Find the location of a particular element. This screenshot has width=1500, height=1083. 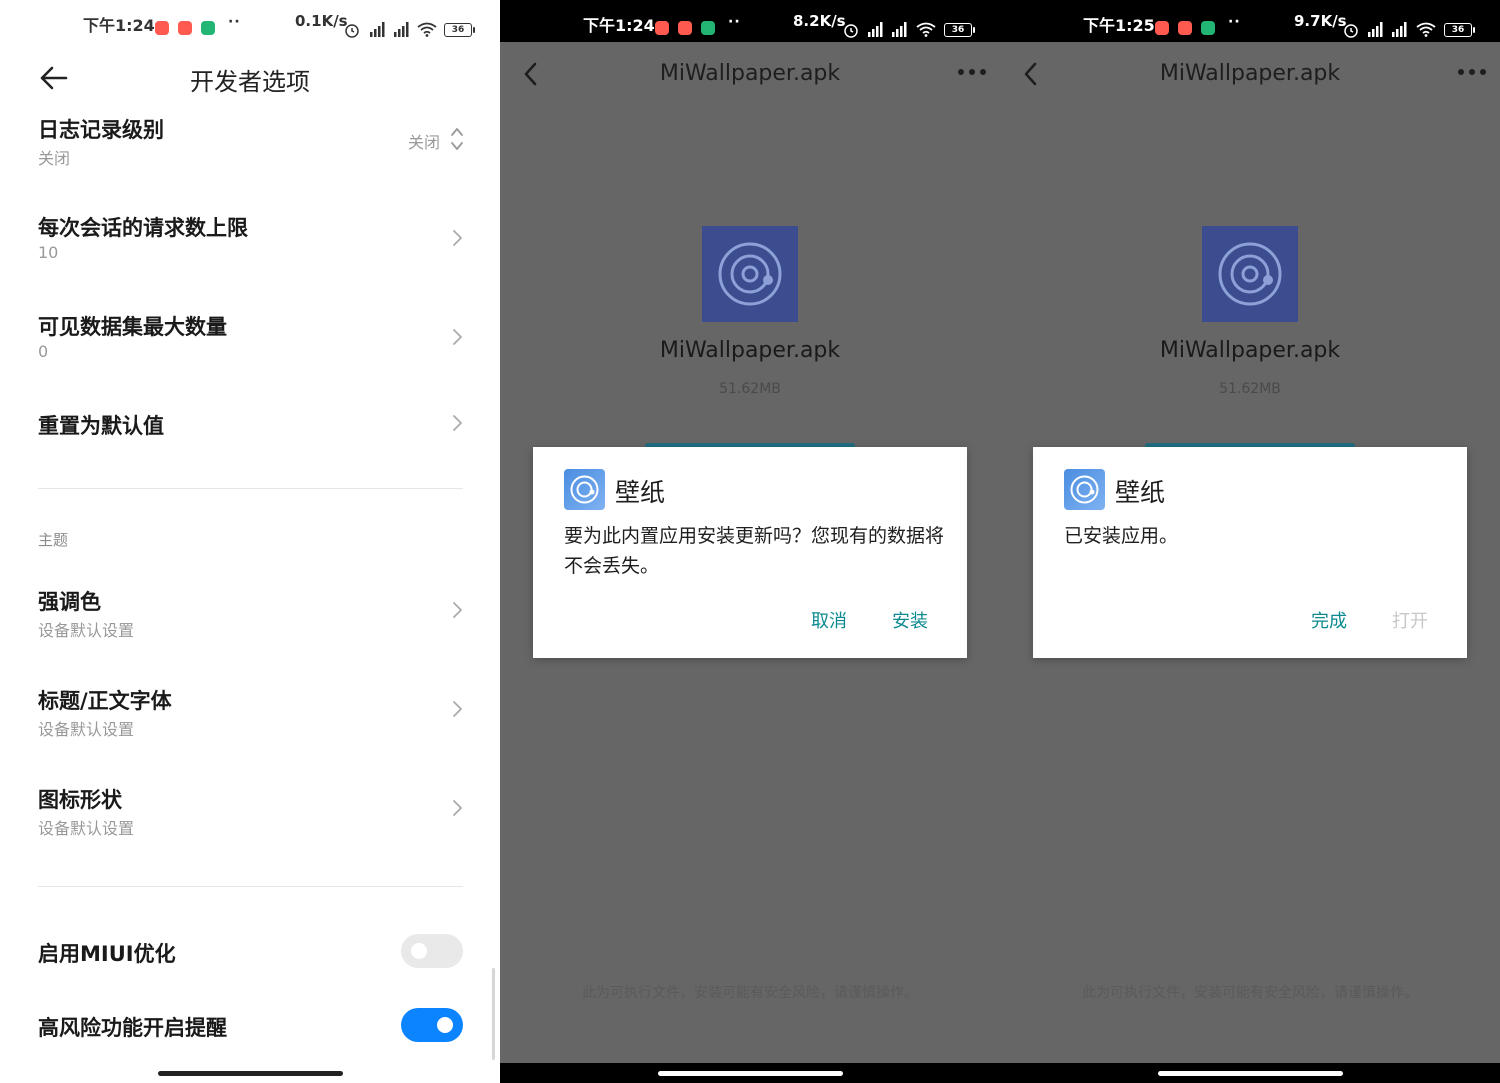

setting-row-log-level: 日志记录级别 关闭 关闭 is located at coordinates (250, 145).